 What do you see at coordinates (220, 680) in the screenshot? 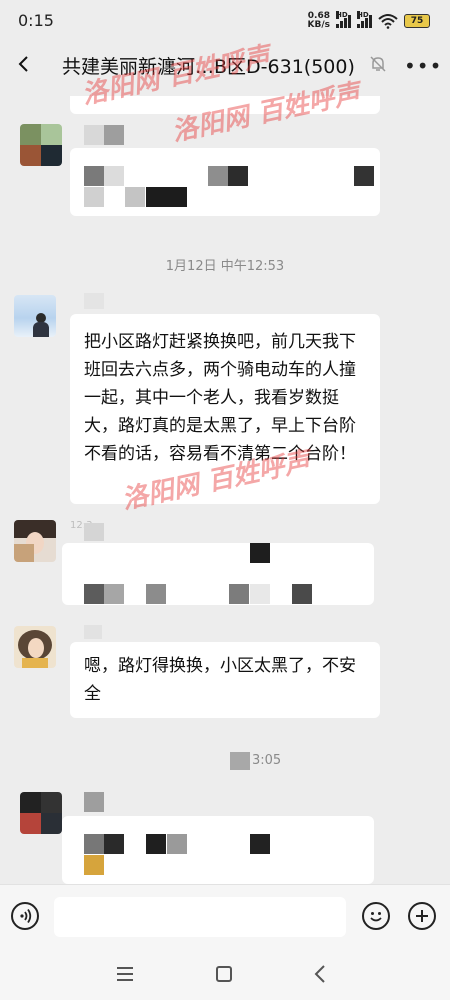
I see `message-text: 嗯，路灯得换换，小区太黑了，不安全` at bounding box center [220, 680].